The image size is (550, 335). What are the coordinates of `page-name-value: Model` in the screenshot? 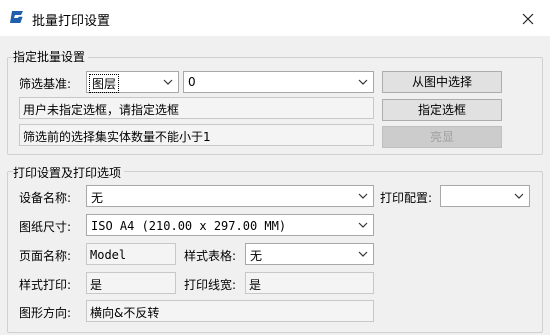 It's located at (108, 255).